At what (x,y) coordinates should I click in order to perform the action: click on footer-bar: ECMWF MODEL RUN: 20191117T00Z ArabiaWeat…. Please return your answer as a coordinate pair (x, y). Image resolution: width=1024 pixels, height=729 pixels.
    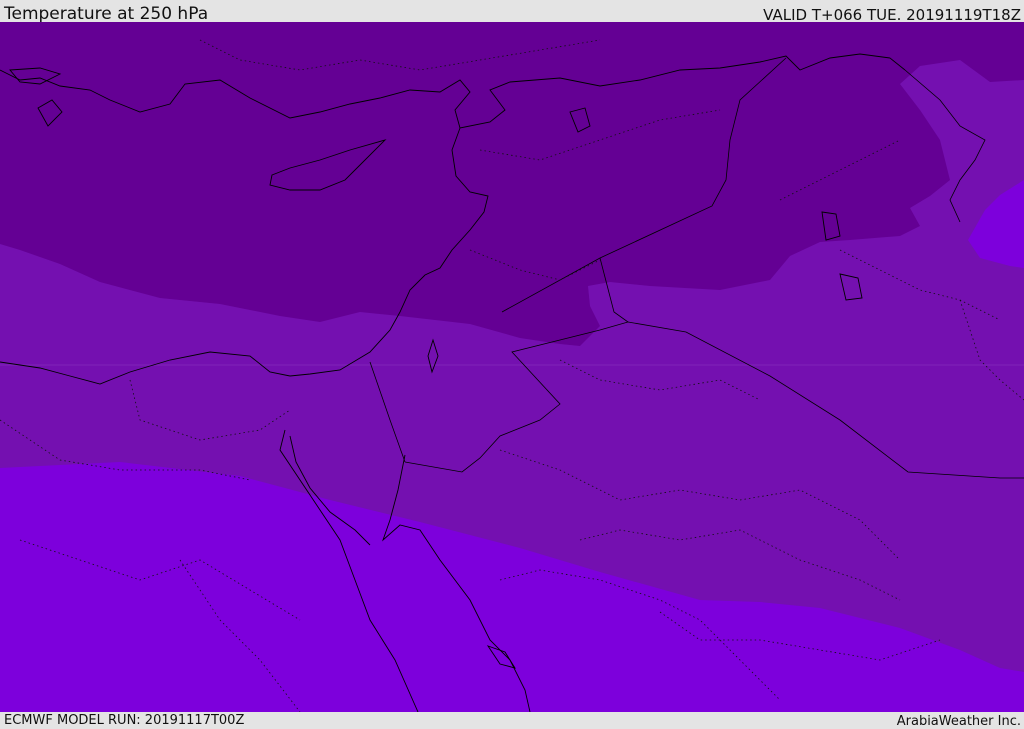
    Looking at the image, I should click on (512, 720).